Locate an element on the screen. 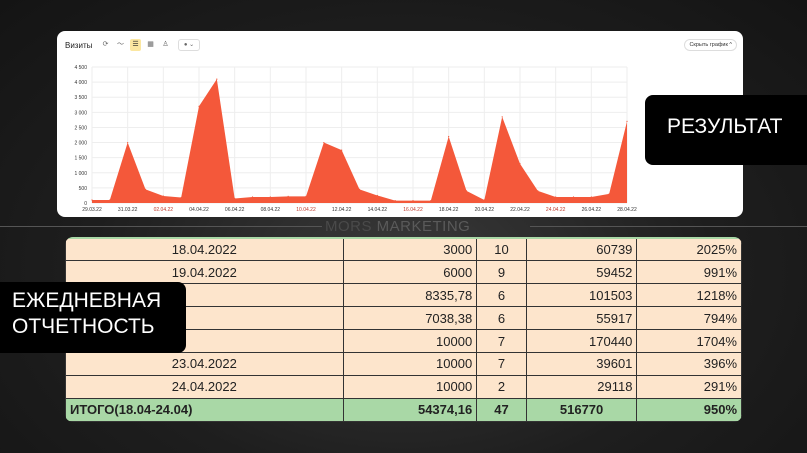 Image resolution: width=807 pixels, height=453 pixels. table-cell: 60739 is located at coordinates (581, 249).